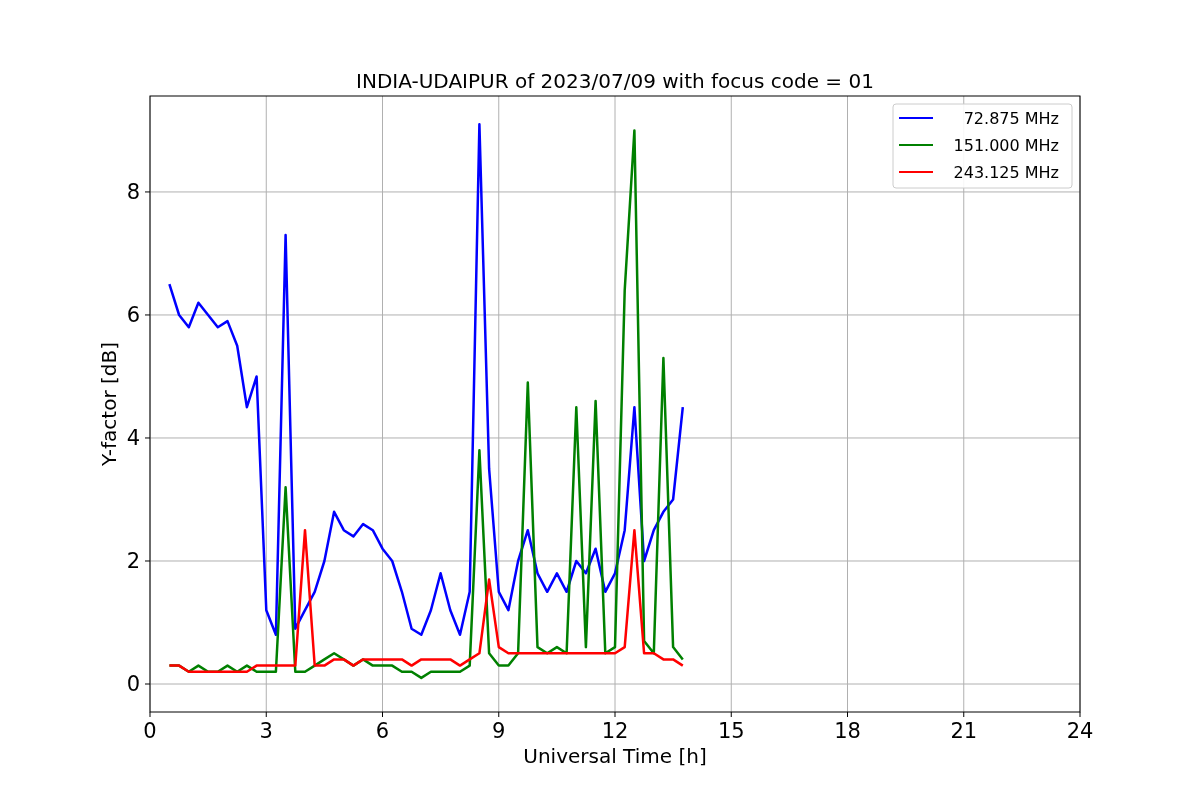 The image size is (1200, 800). I want to click on x-tick-label: 15, so click(731, 731).